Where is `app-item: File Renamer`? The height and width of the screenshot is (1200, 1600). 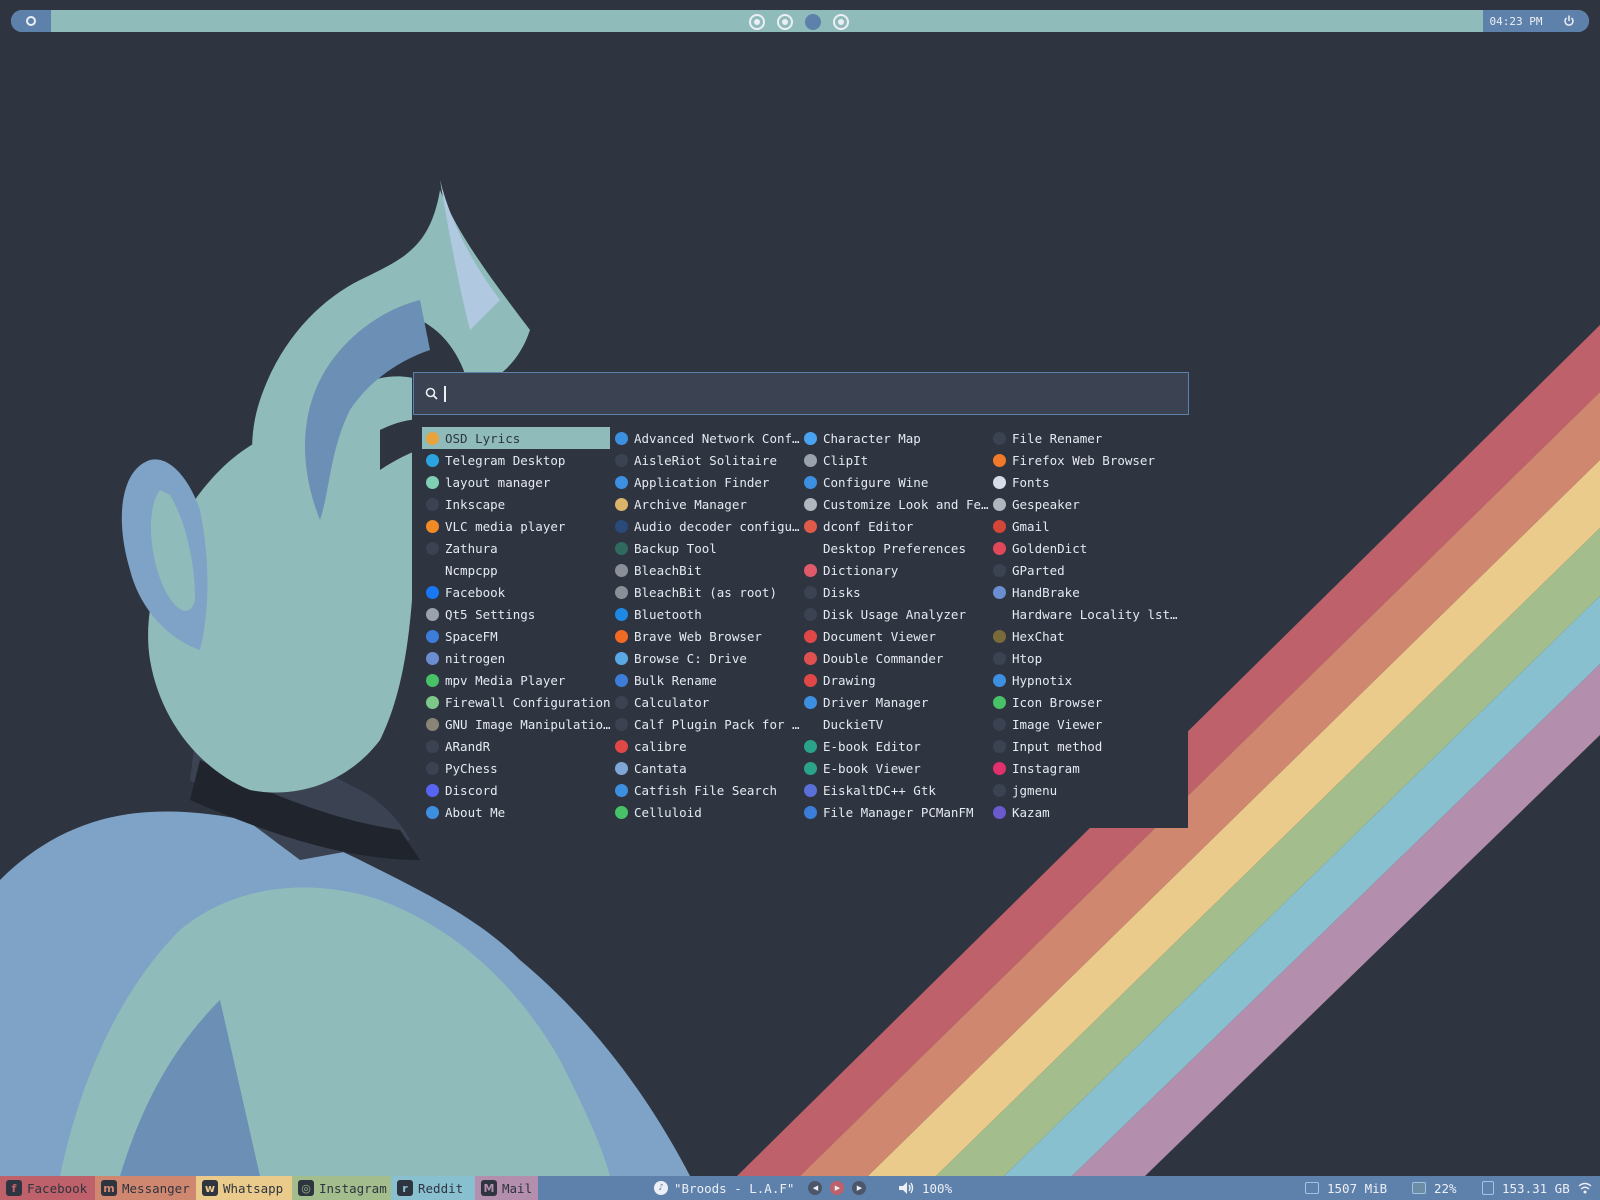
app-item: File Renamer is located at coordinates (1083, 438).